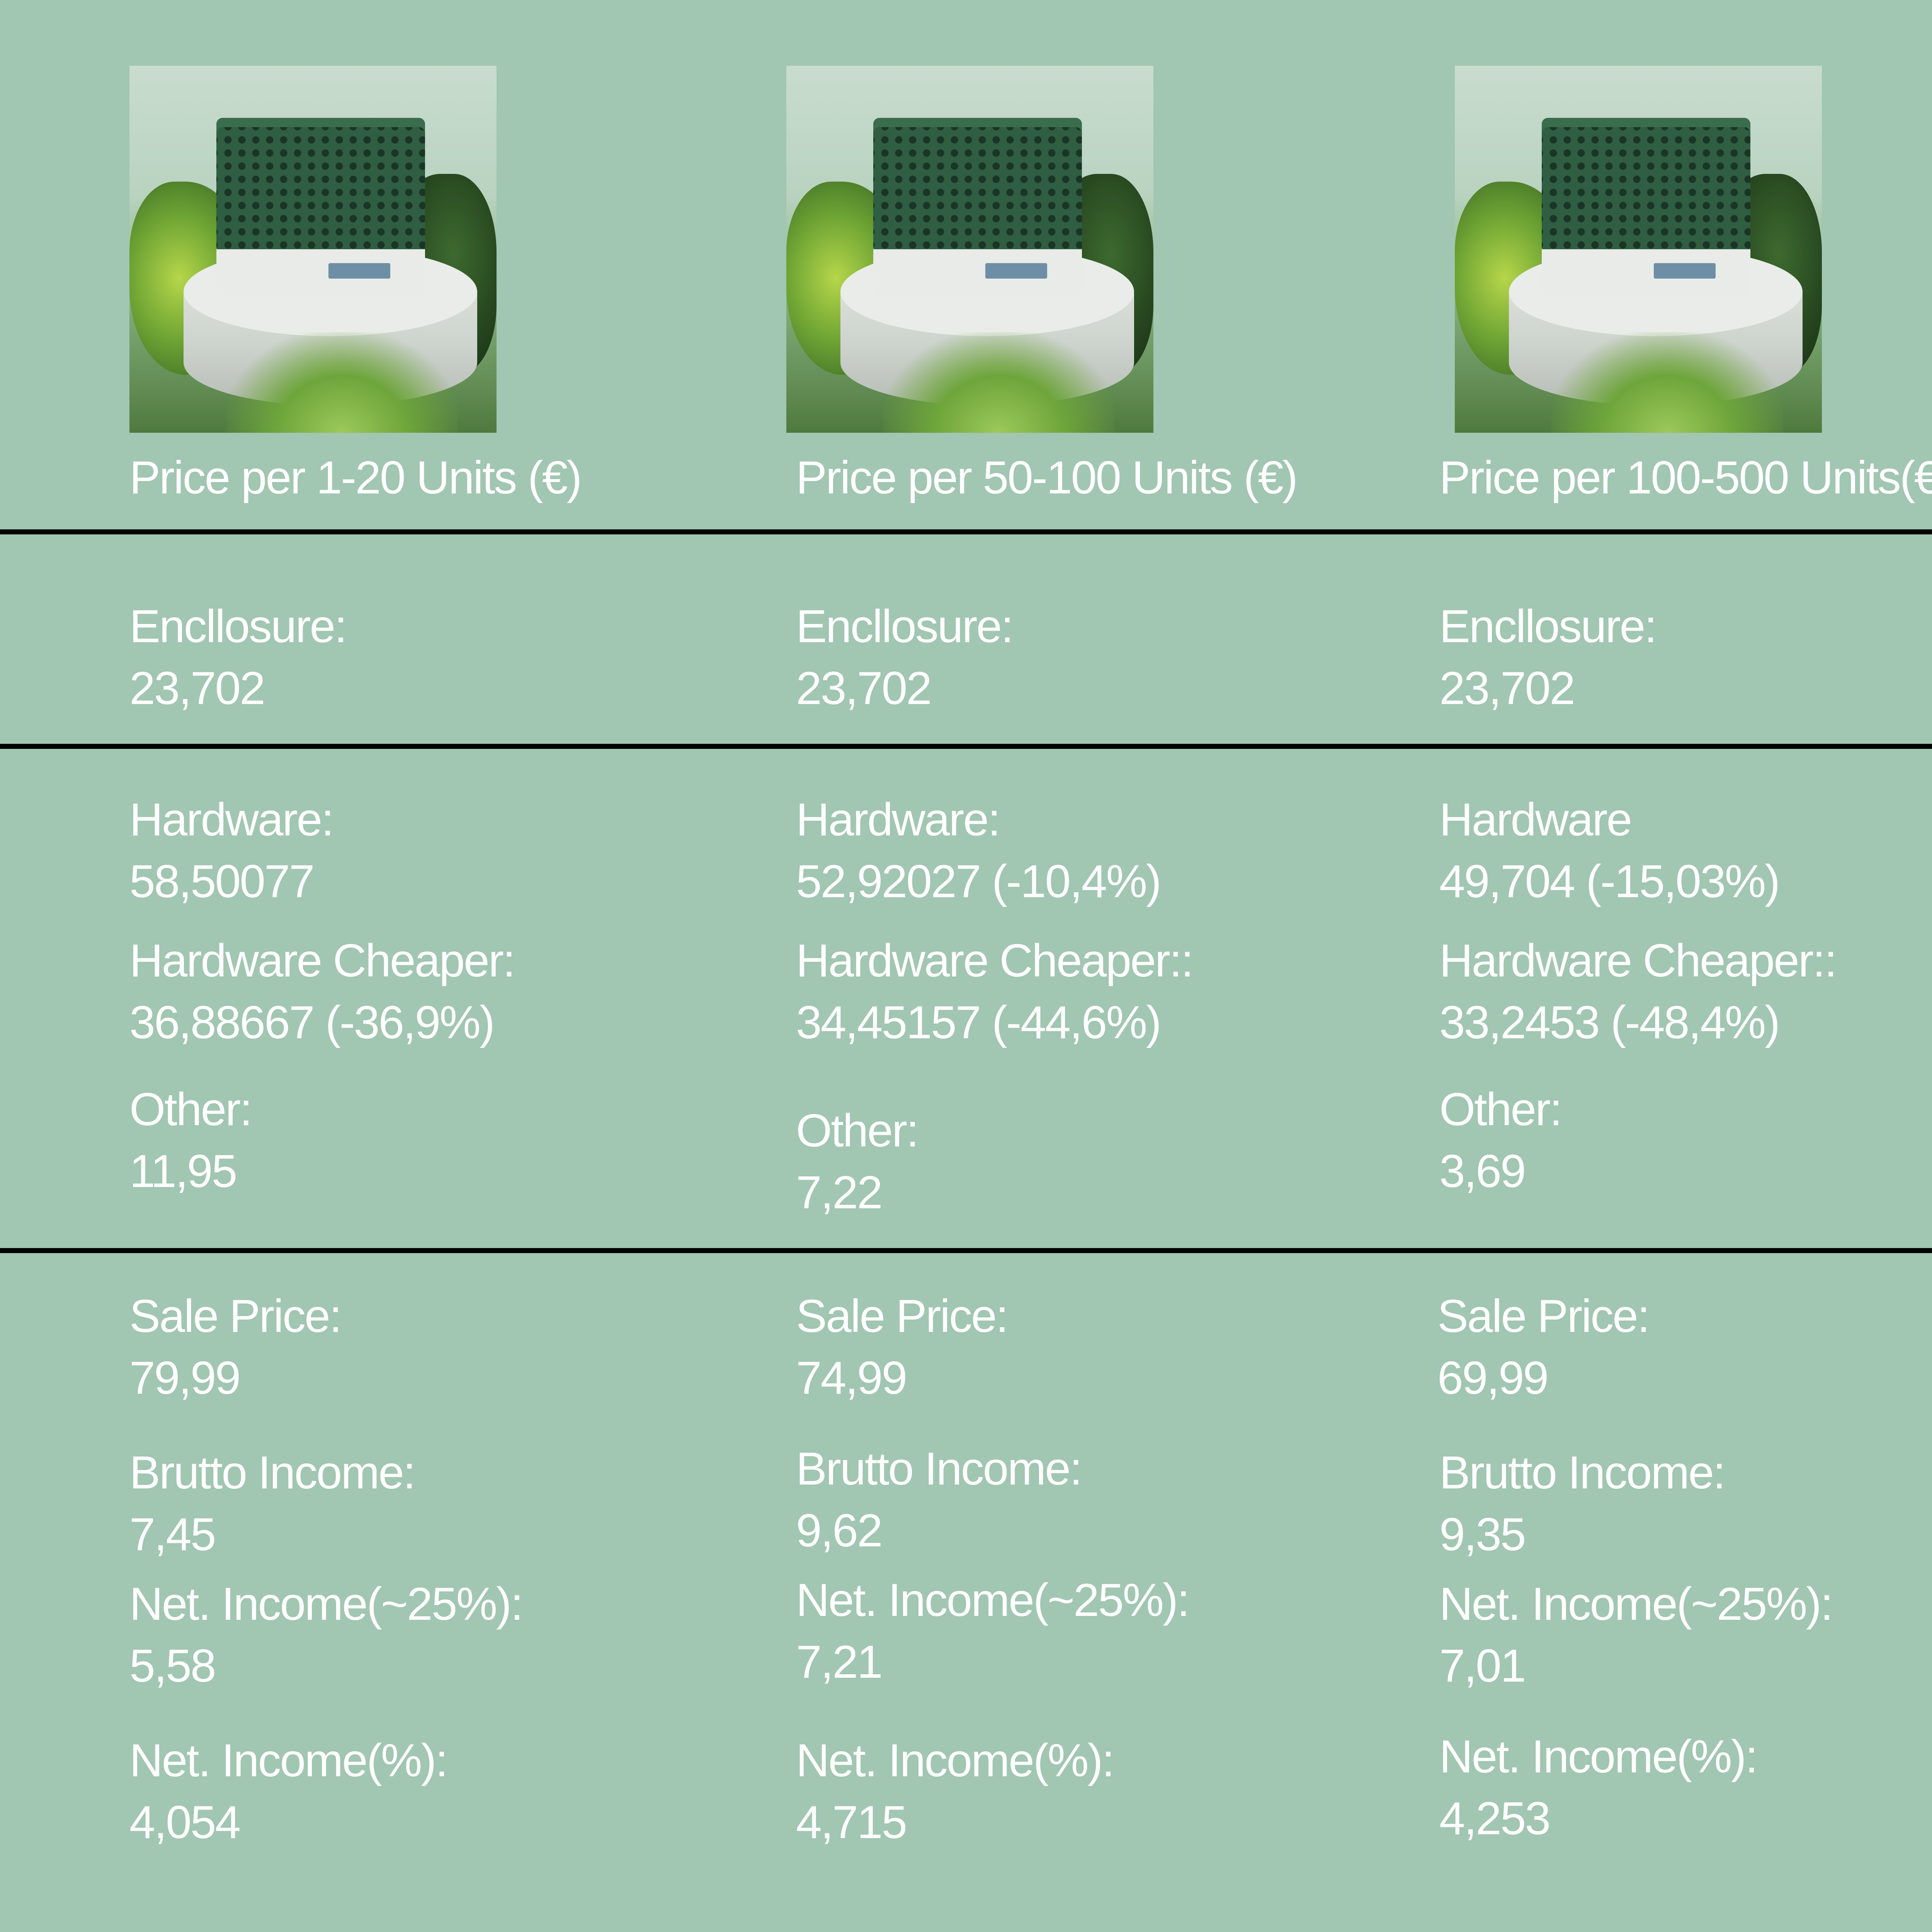 The width and height of the screenshot is (1932, 1932). Describe the element at coordinates (1483, 1666) in the screenshot. I see `net-income-value: 7,01` at that location.